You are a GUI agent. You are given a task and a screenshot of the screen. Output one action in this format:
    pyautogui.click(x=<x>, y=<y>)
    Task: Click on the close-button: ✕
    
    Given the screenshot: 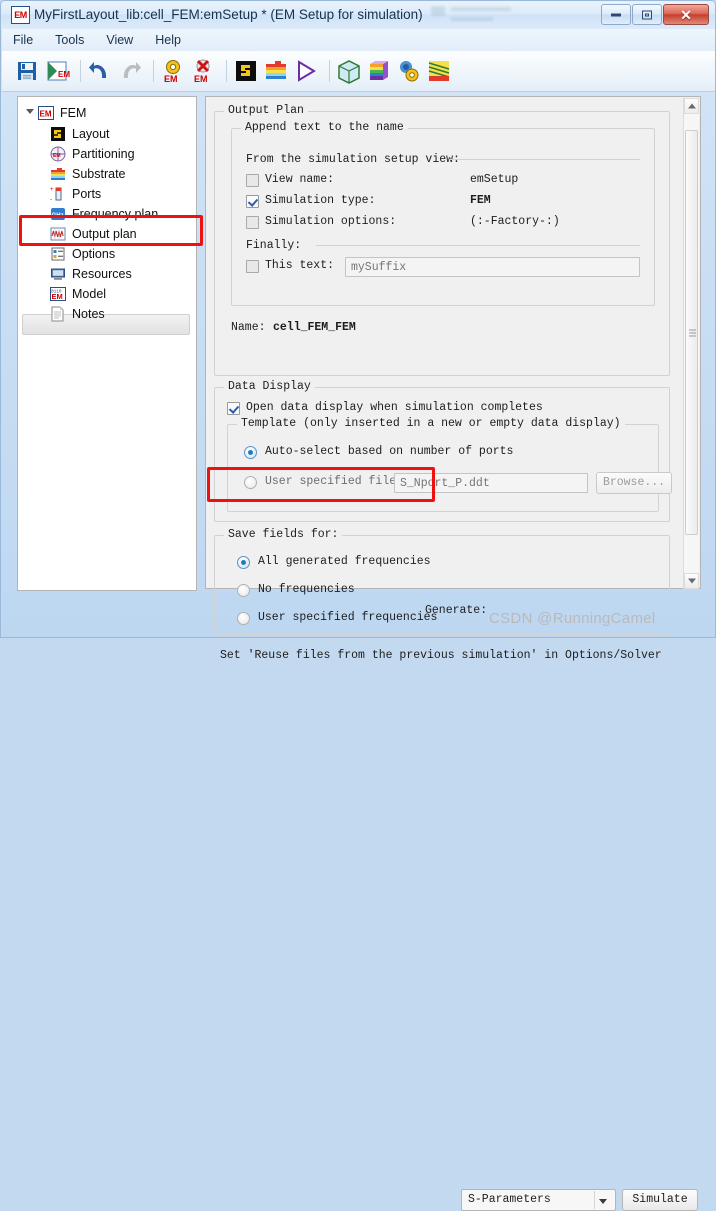 What is the action you would take?
    pyautogui.click(x=686, y=14)
    